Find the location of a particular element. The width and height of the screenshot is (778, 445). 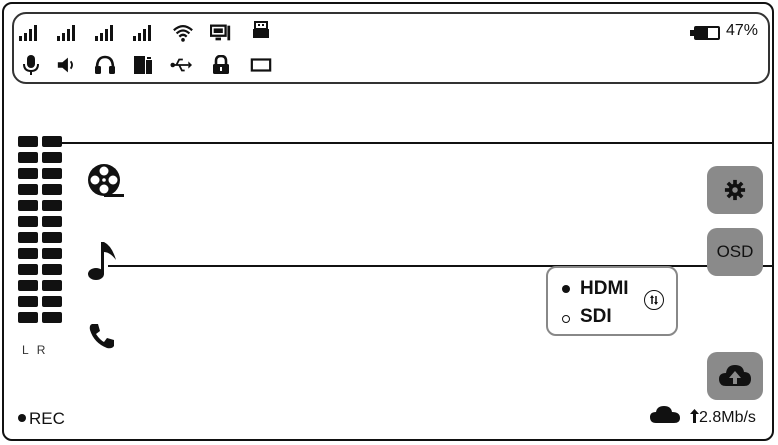

meter-right-label: R is located at coordinates (45, 350).